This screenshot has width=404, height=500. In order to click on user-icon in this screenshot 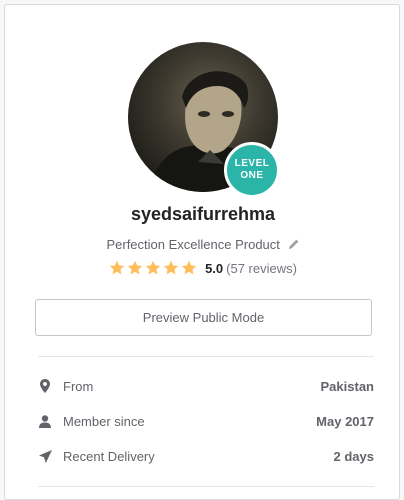, I will do `click(45, 421)`.